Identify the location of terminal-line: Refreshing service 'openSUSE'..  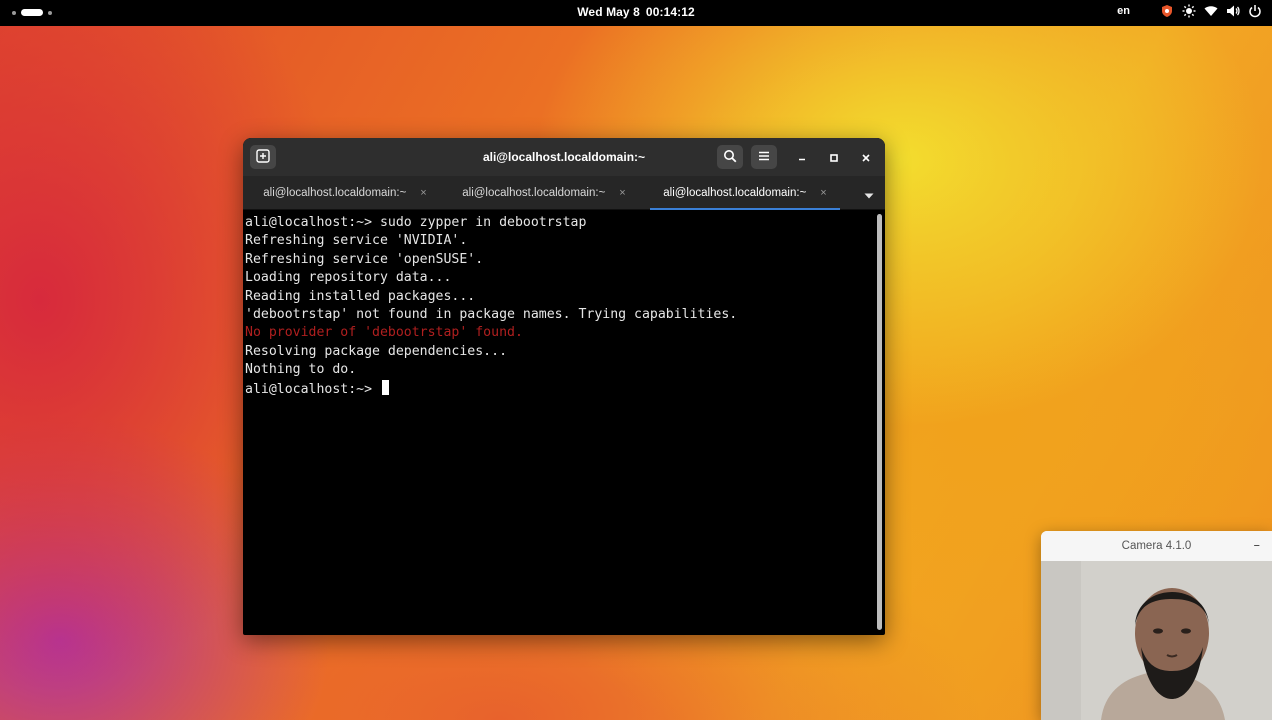
(364, 259).